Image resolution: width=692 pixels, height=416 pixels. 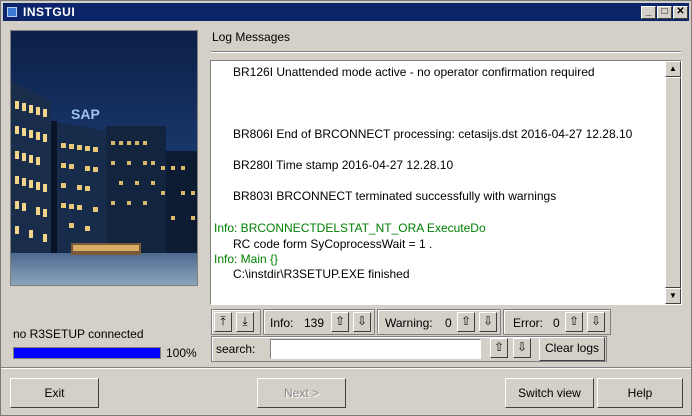 What do you see at coordinates (245, 322) in the screenshot?
I see `scroll-bottom-button: ⤓` at bounding box center [245, 322].